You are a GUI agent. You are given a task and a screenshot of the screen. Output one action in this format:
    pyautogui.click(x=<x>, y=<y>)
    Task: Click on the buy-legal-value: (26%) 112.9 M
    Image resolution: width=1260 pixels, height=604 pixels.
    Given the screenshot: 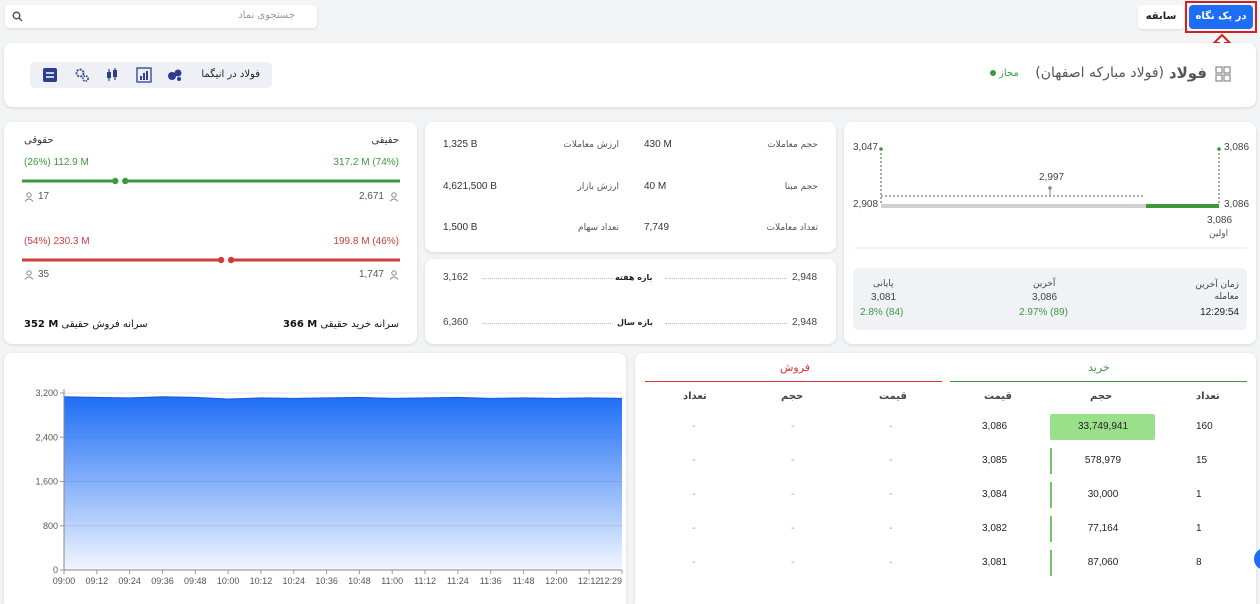 What is the action you would take?
    pyautogui.click(x=56, y=162)
    